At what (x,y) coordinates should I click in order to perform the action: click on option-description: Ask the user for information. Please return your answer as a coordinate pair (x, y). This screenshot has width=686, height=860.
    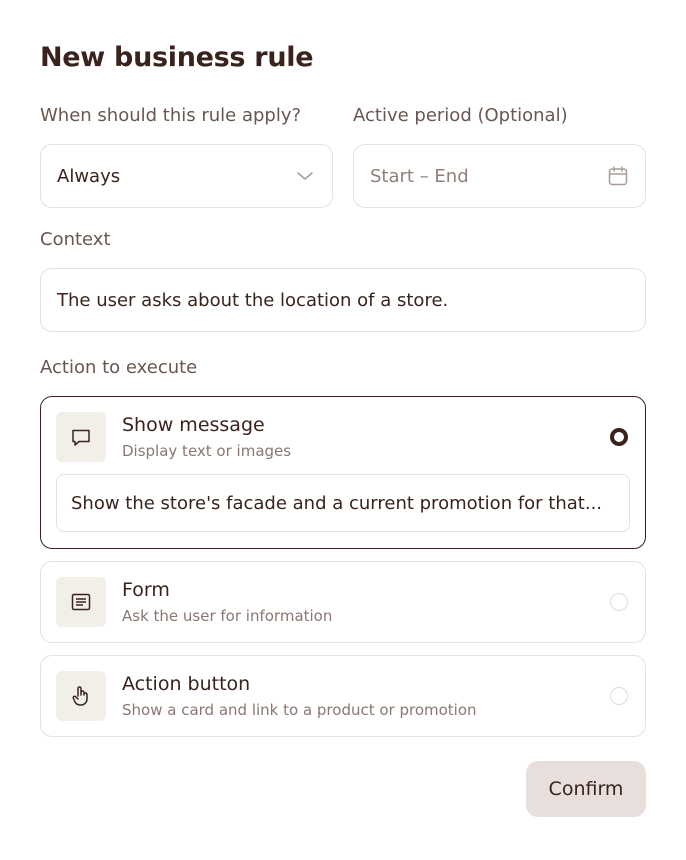
    Looking at the image, I should click on (227, 616).